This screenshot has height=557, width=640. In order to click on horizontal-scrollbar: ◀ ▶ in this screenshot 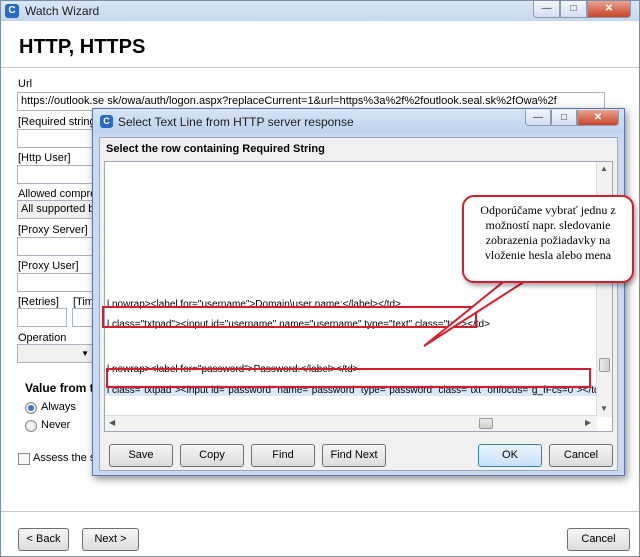, I will do `click(351, 423)`.